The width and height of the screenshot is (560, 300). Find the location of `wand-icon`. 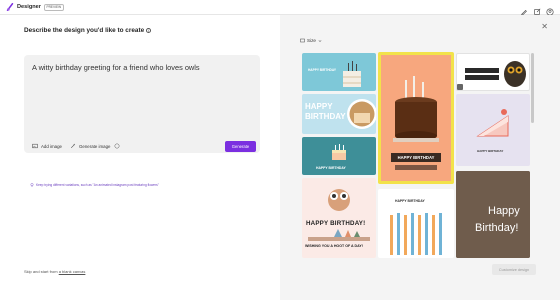

wand-icon is located at coordinates (73, 146).